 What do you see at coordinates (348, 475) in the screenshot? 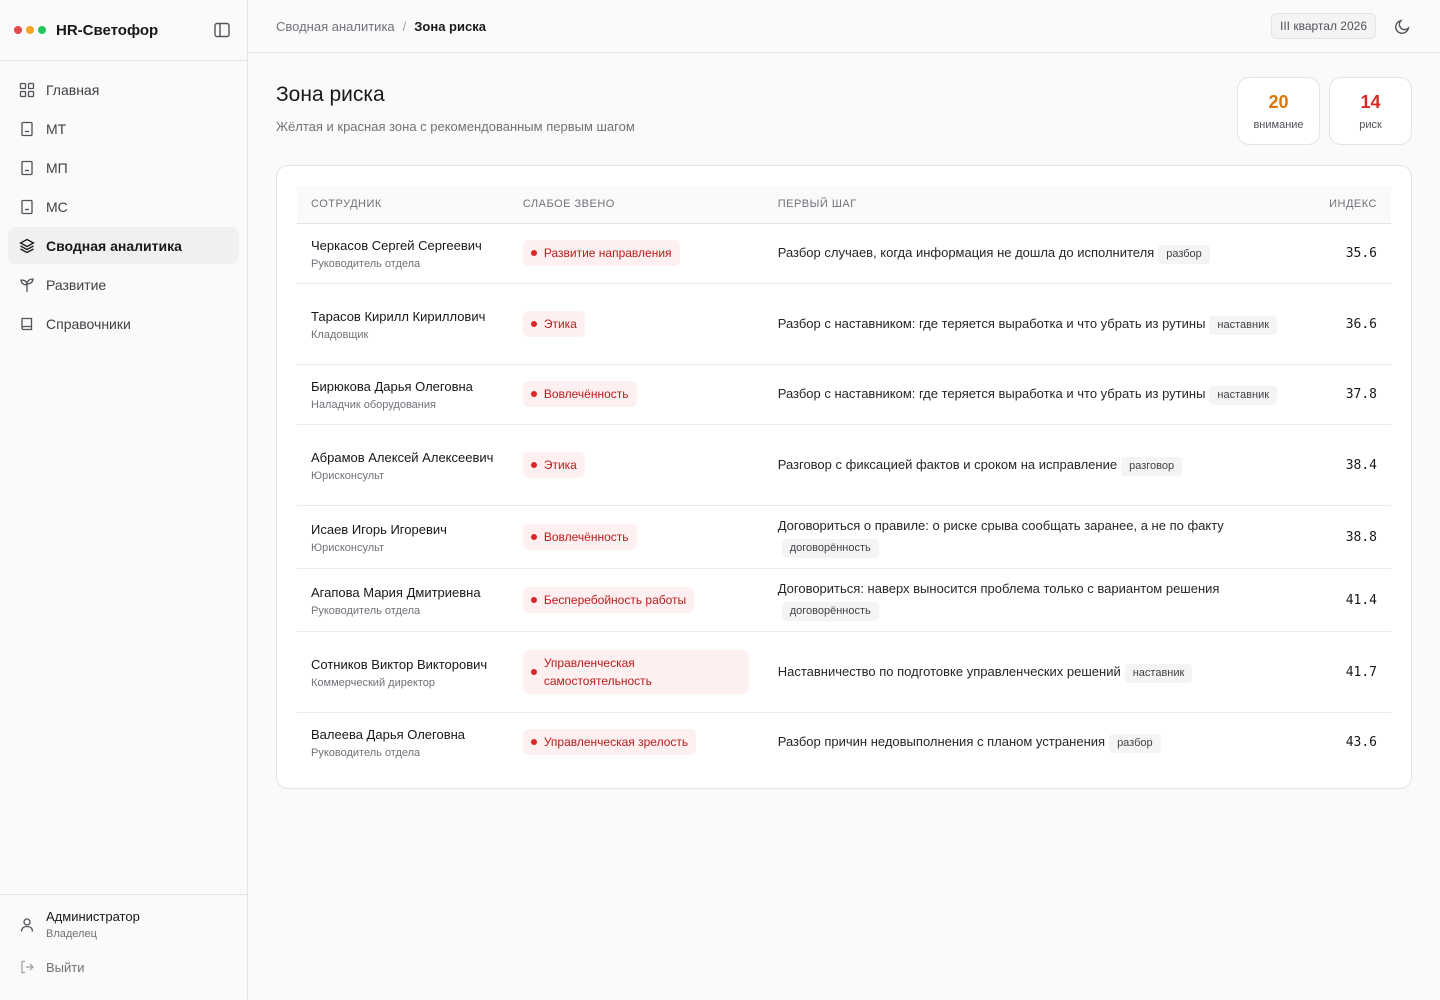
I see `employee-position: Юрисконсульт` at bounding box center [348, 475].